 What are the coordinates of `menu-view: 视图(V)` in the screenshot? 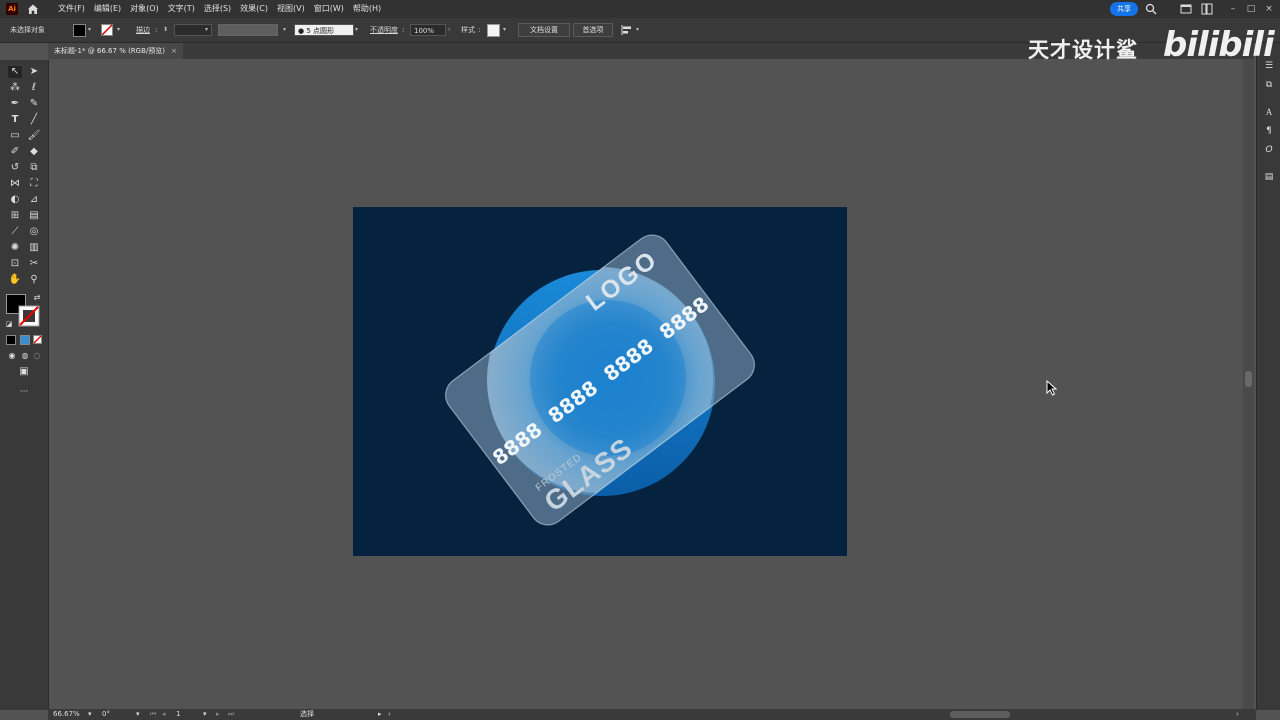 It's located at (291, 9).